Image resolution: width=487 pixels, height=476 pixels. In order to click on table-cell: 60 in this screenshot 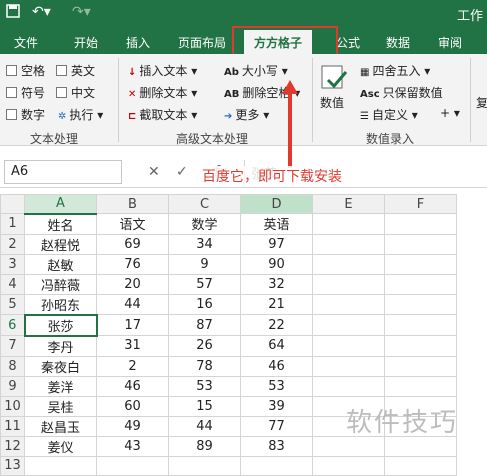, I will do `click(132, 406)`.